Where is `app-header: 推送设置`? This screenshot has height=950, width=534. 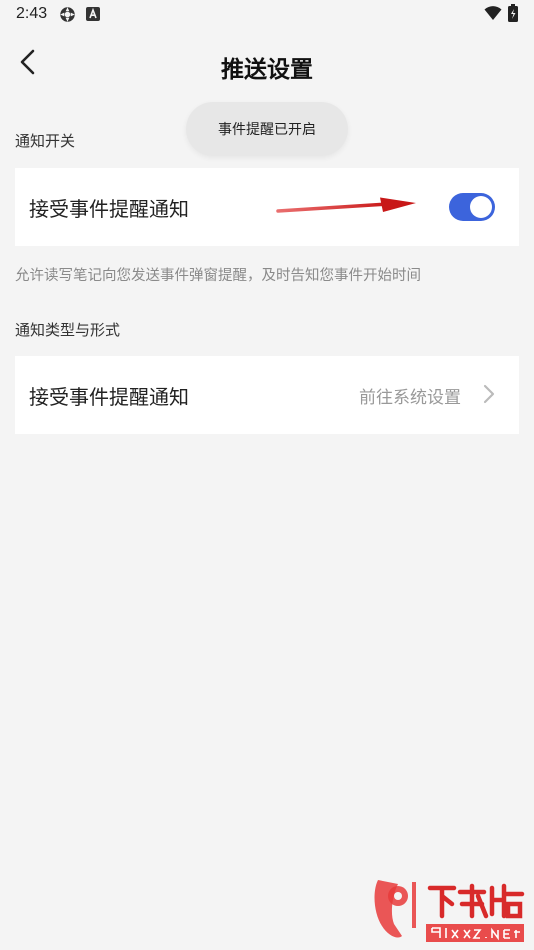 app-header: 推送设置 is located at coordinates (267, 64).